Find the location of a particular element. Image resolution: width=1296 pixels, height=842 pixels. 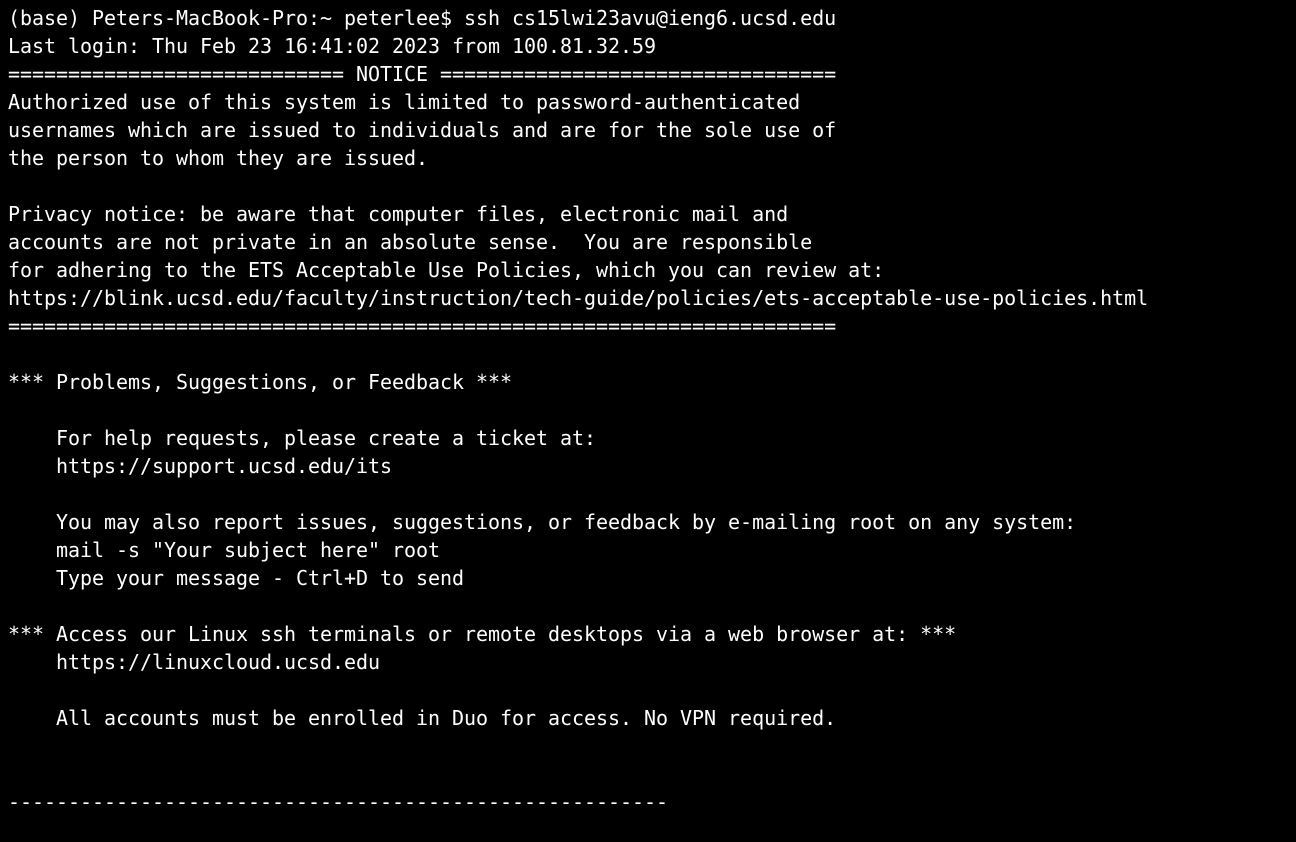

terminal-line: Type your message - Ctrl+D to send is located at coordinates (236, 578).